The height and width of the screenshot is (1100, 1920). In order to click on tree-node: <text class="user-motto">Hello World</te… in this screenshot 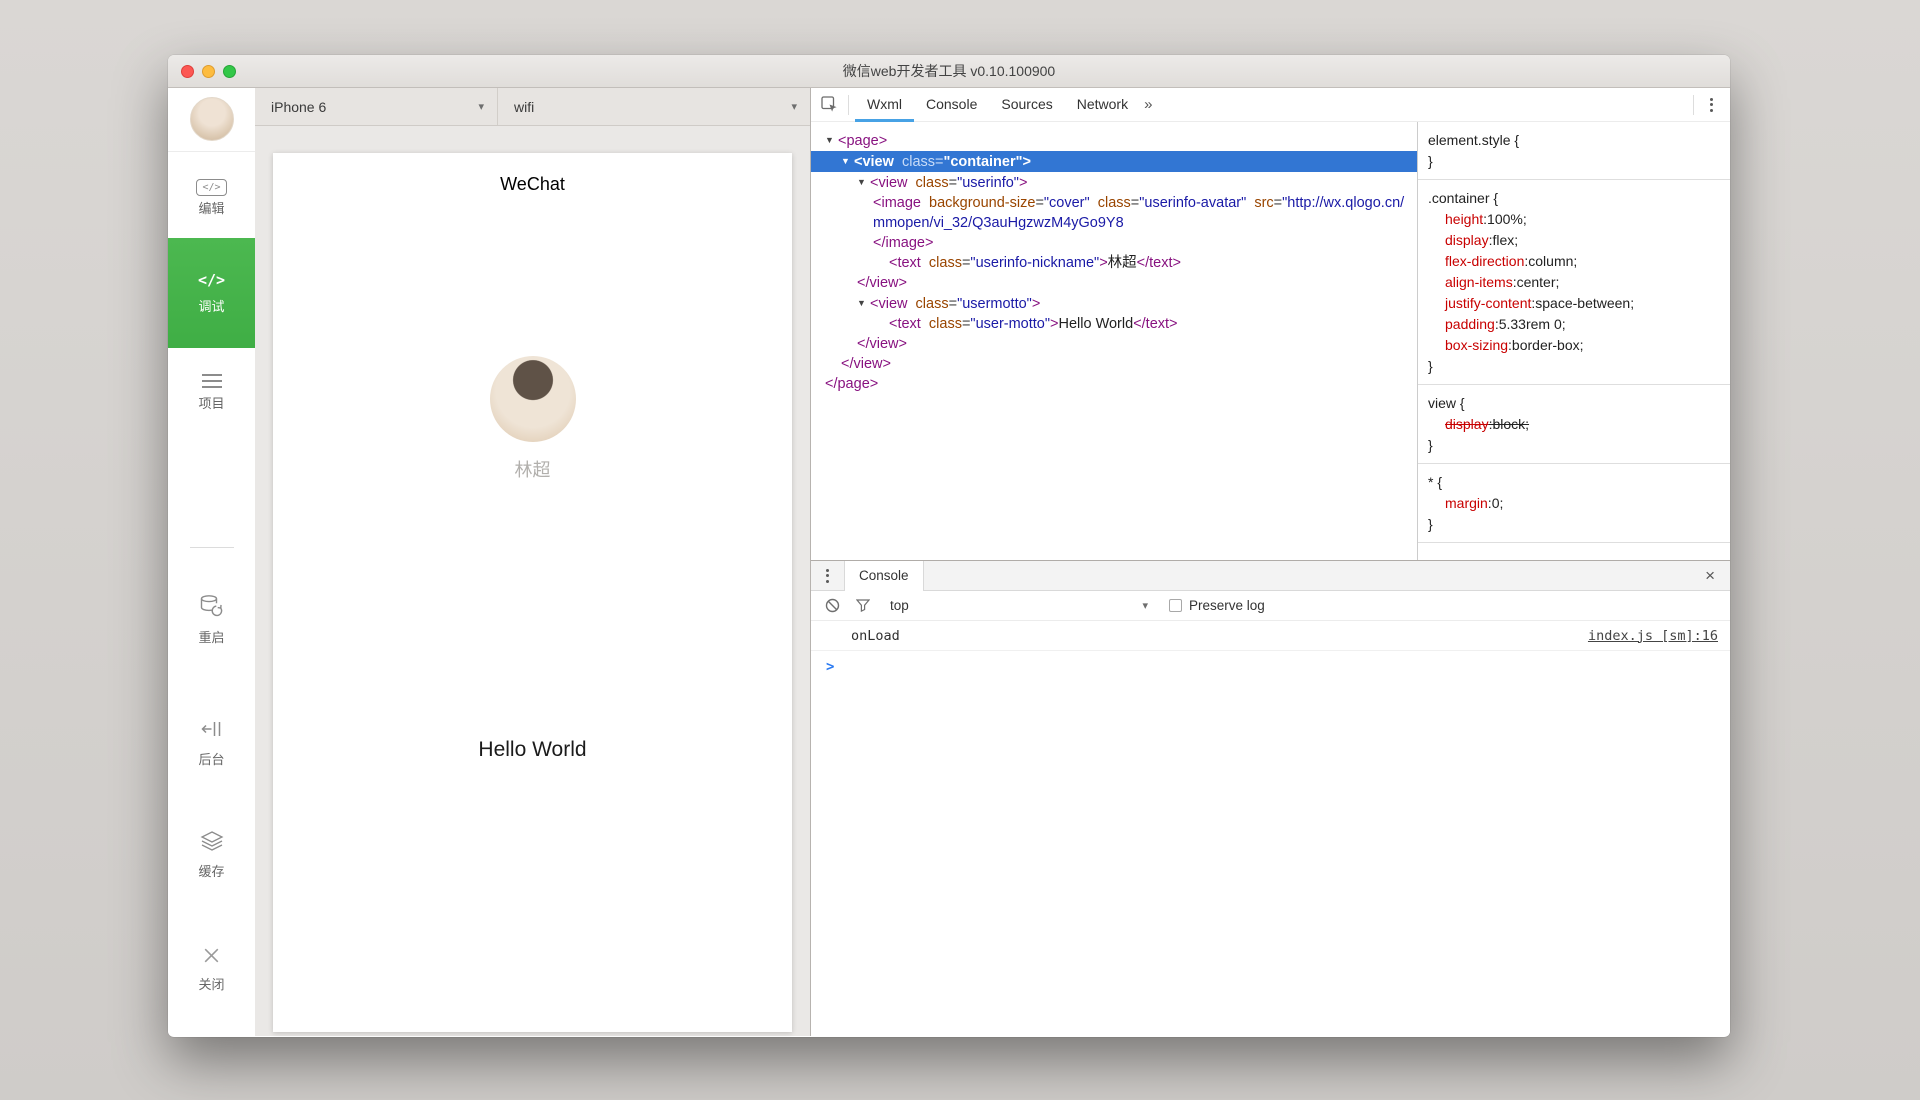, I will do `click(1114, 324)`.